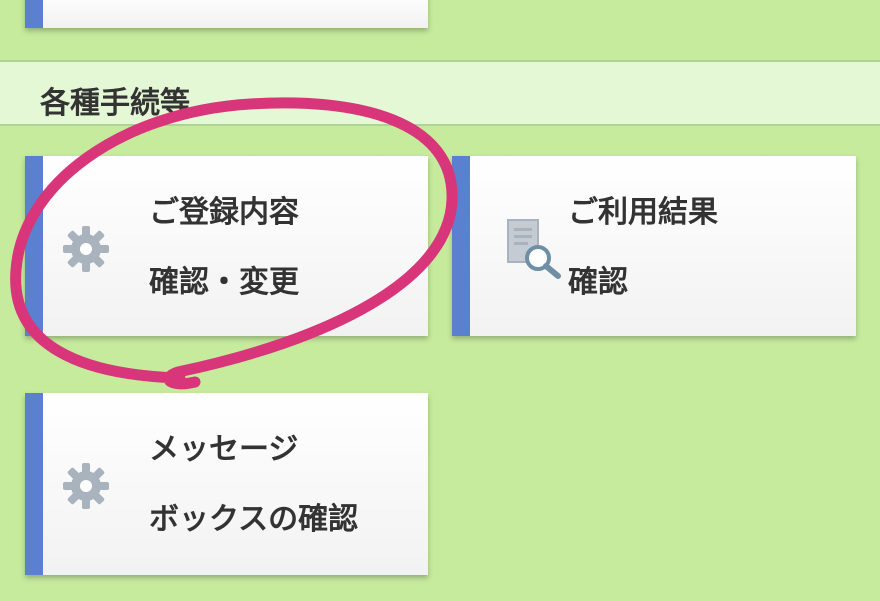 The width and height of the screenshot is (880, 601). What do you see at coordinates (598, 282) in the screenshot?
I see `card-label-secondary: 確認` at bounding box center [598, 282].